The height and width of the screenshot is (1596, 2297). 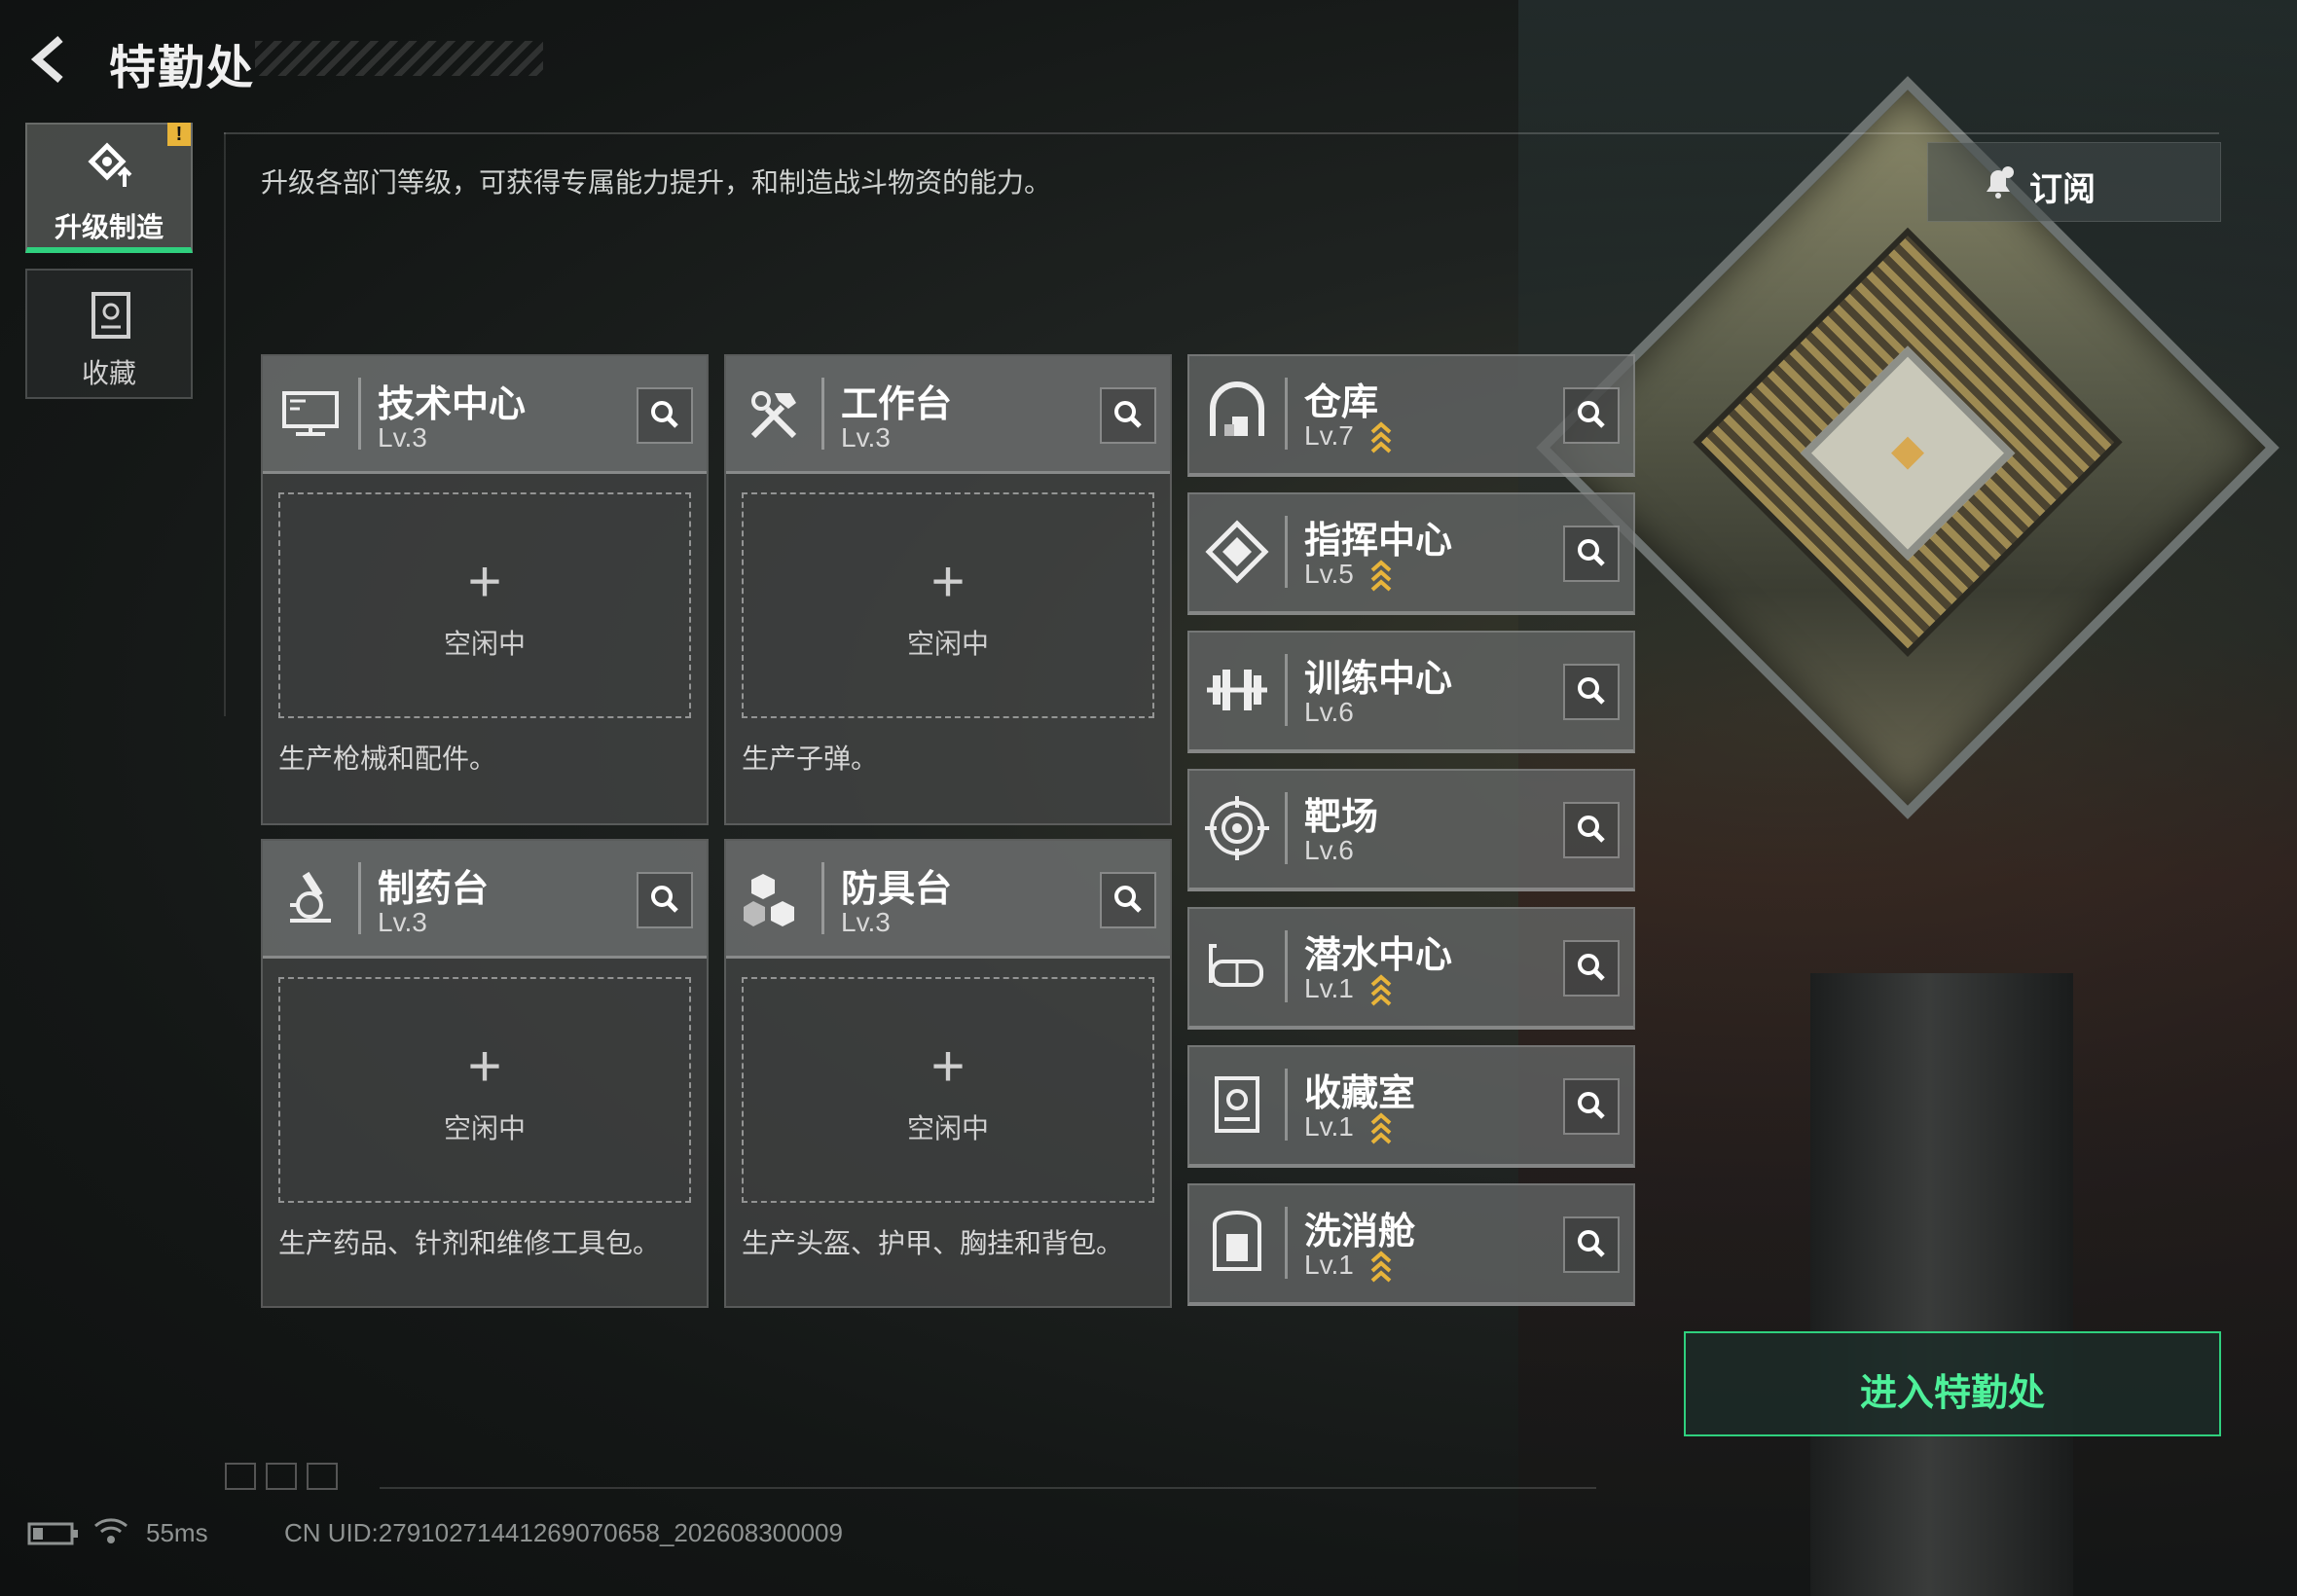 What do you see at coordinates (1998, 182) in the screenshot?
I see `bell-icon` at bounding box center [1998, 182].